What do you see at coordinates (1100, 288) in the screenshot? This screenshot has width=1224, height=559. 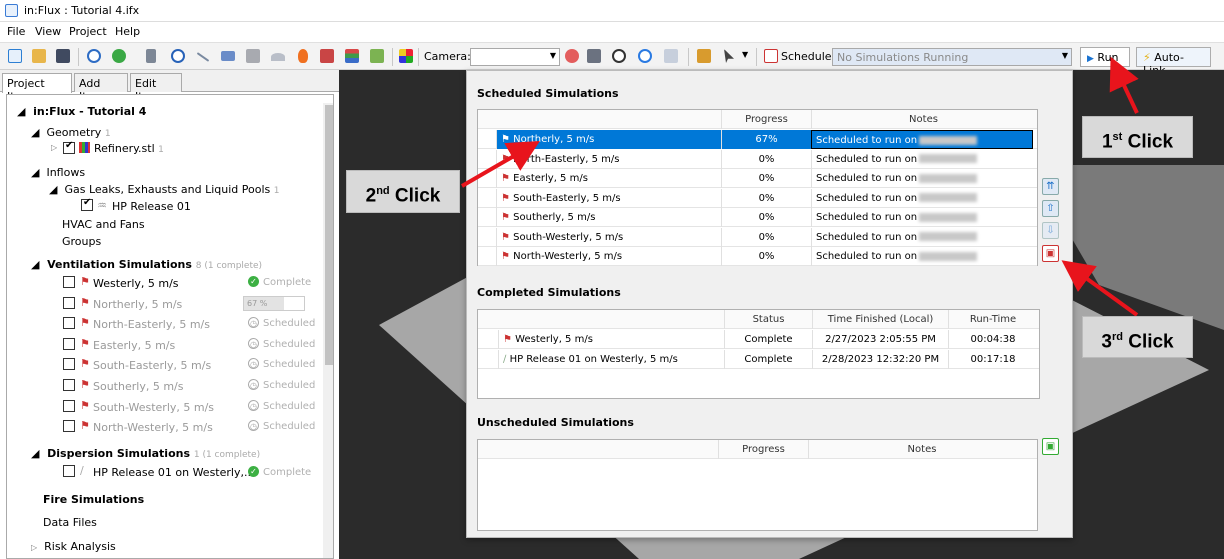 I see `arrow-third-click` at bounding box center [1100, 288].